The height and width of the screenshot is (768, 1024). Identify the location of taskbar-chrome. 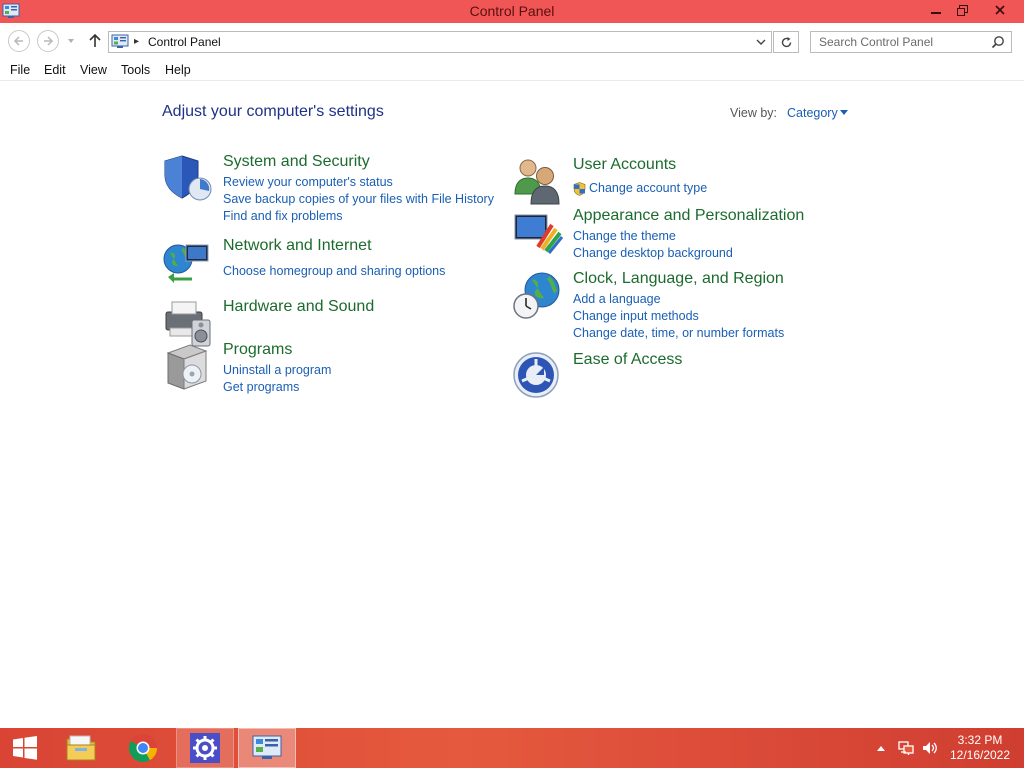
(143, 748).